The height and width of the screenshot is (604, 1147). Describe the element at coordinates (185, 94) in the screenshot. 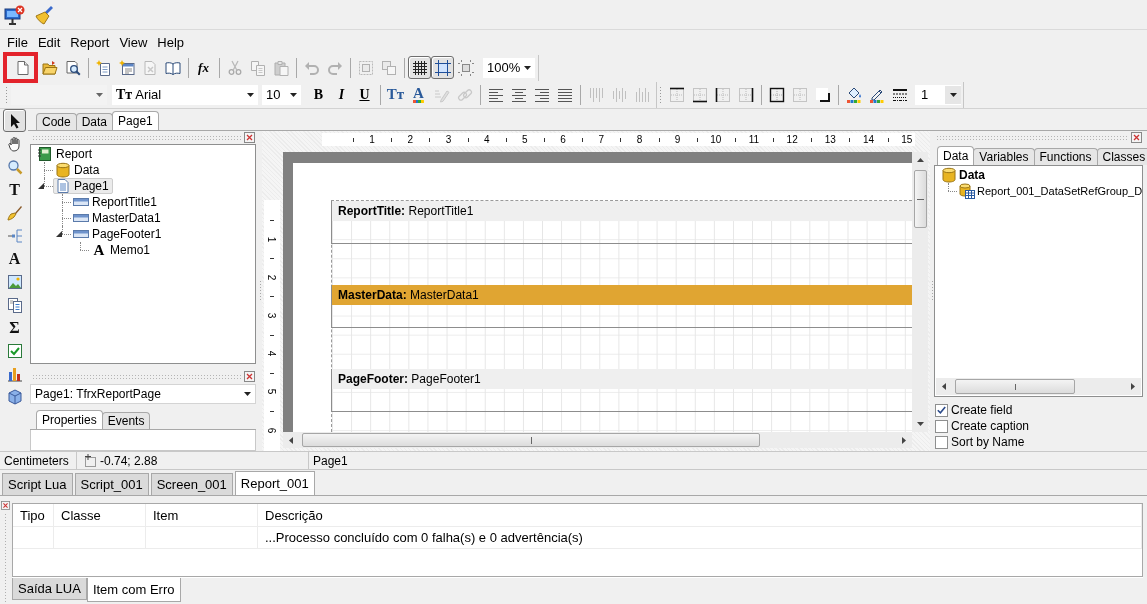

I see `font-dropdown: Tт Arial` at that location.